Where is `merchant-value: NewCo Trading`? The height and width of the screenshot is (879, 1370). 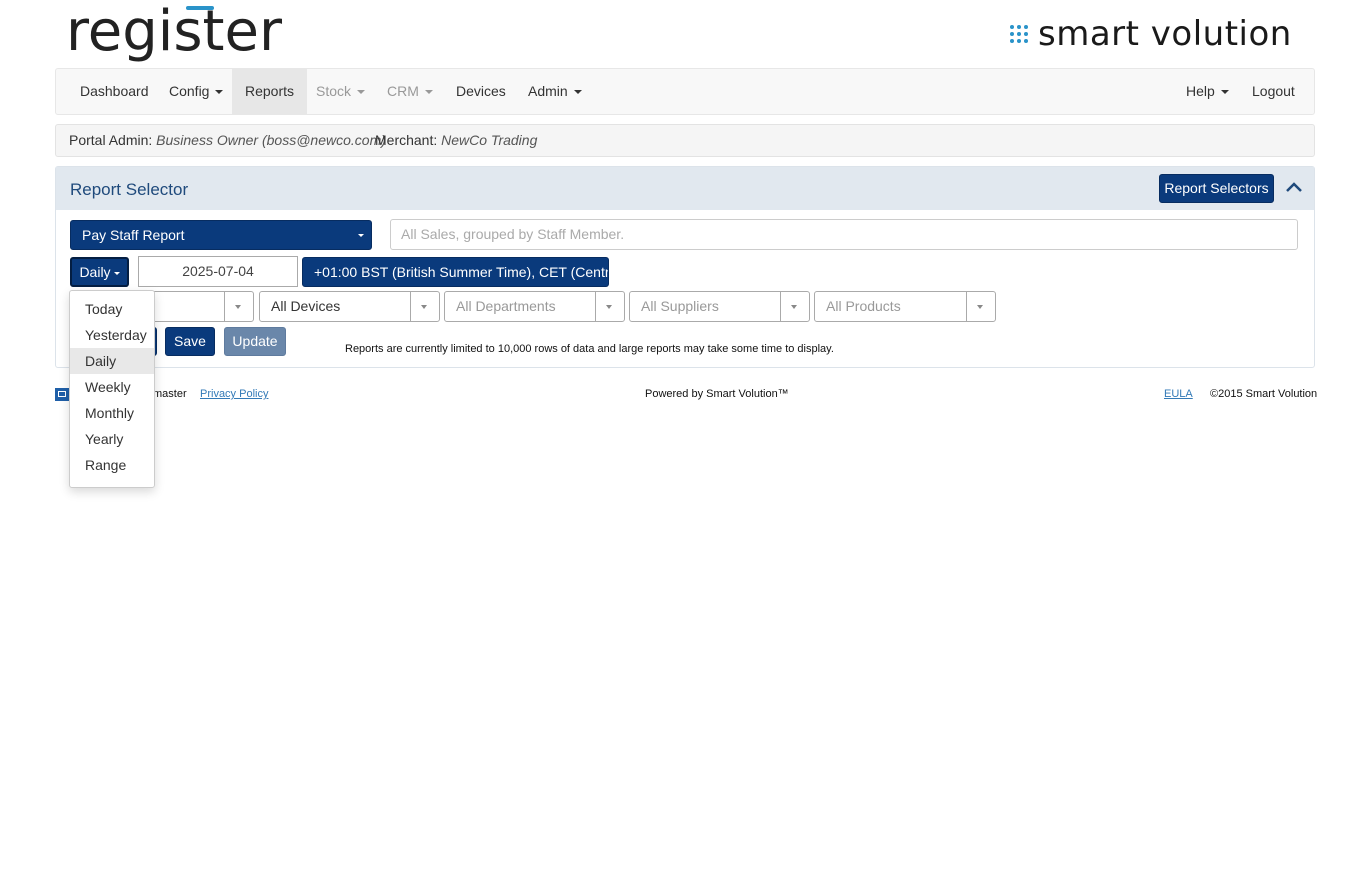 merchant-value: NewCo Trading is located at coordinates (489, 140).